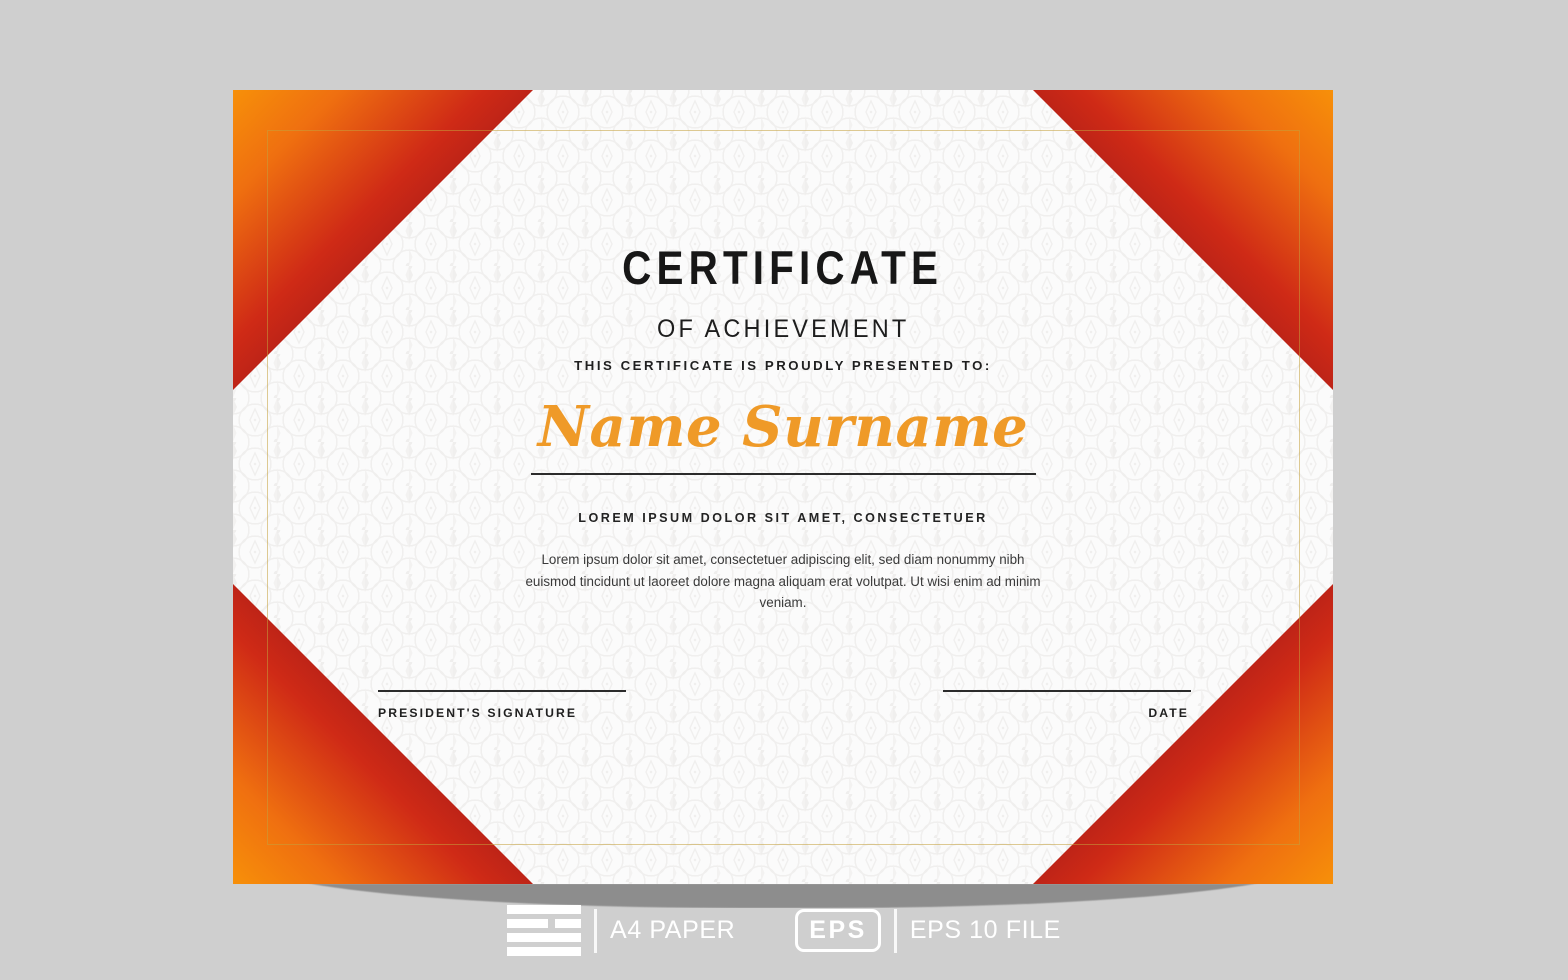 This screenshot has width=1568, height=980. Describe the element at coordinates (502, 705) in the screenshot. I see `signature-block-president: PRESIDENT'S SIGNATURE` at that location.